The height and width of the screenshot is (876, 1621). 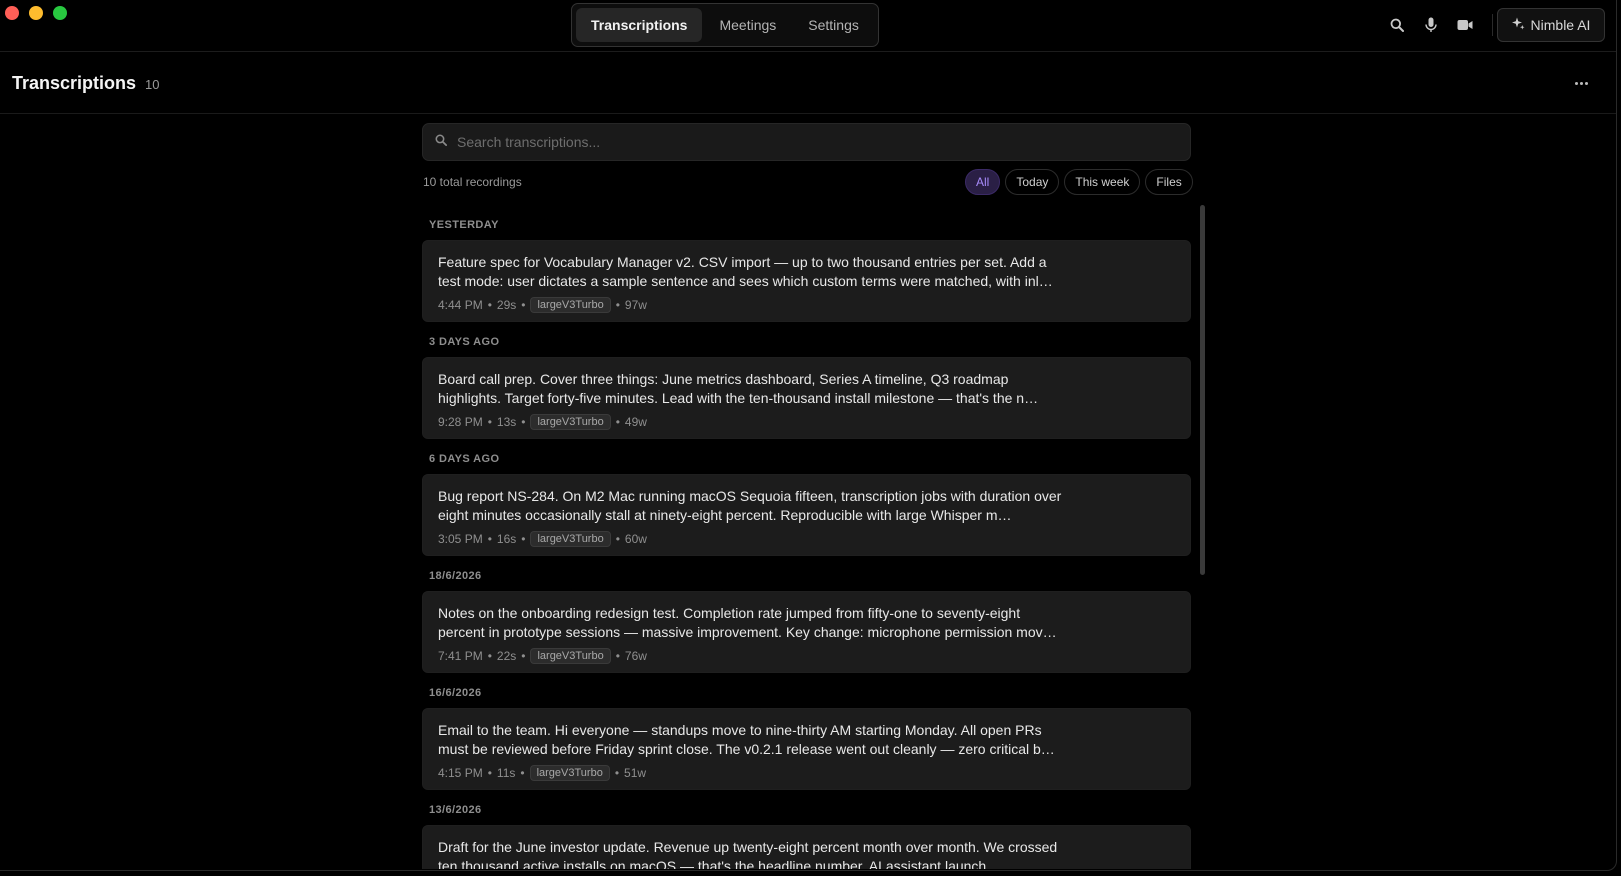 I want to click on sparkle-icon, so click(x=1518, y=25).